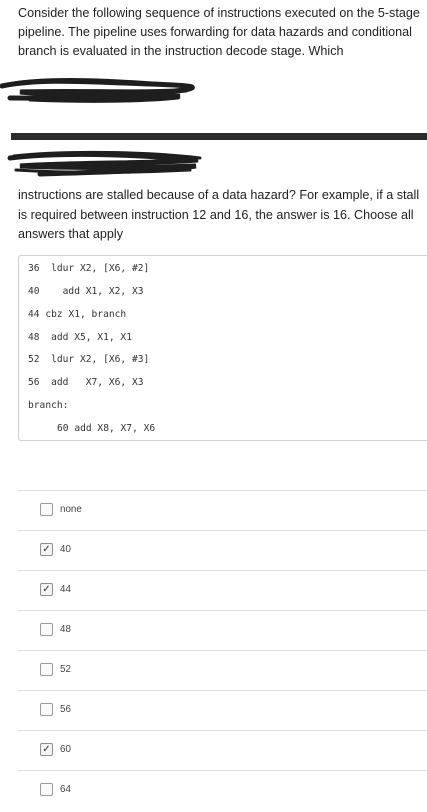 Image resolution: width=427 pixels, height=812 pixels. What do you see at coordinates (222, 750) in the screenshot?
I see `option-row: ✓ 60` at bounding box center [222, 750].